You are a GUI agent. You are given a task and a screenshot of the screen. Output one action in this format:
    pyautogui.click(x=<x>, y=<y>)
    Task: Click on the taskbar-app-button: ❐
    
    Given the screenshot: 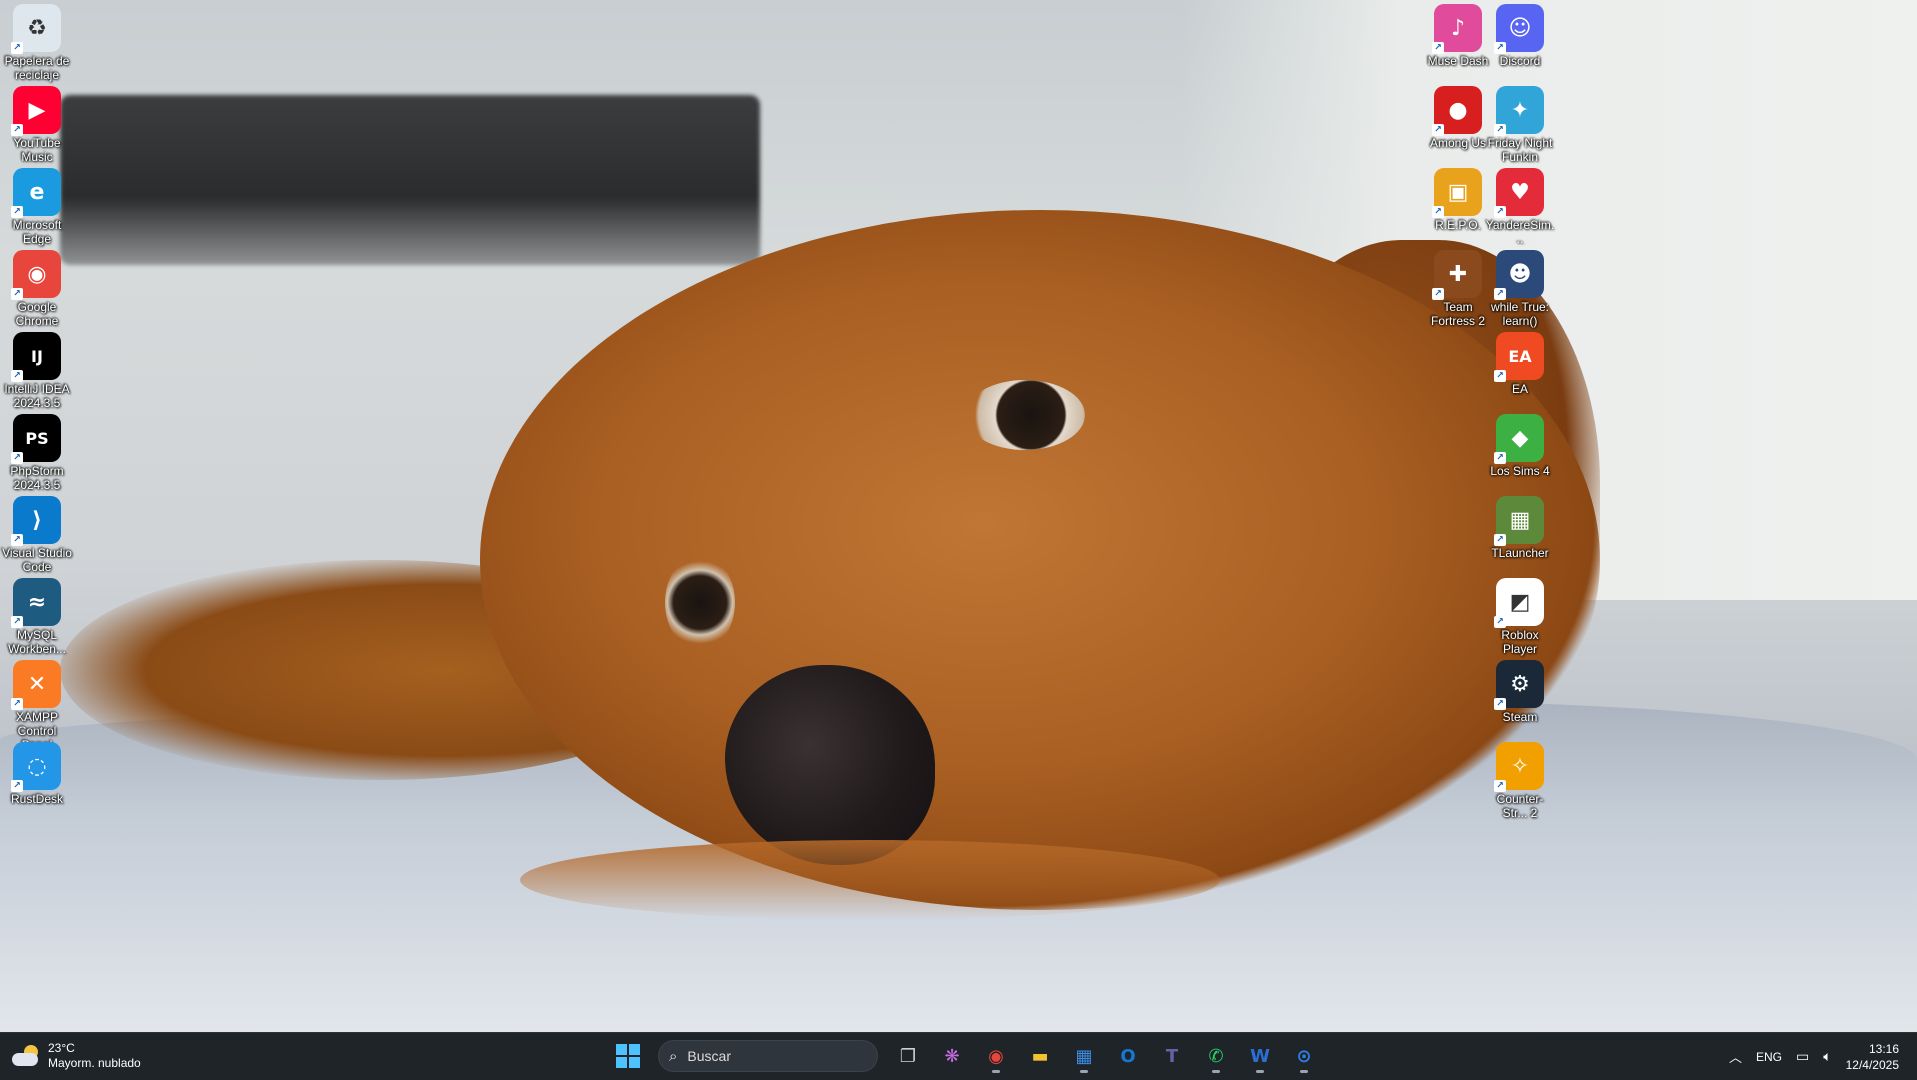 What is the action you would take?
    pyautogui.click(x=908, y=1056)
    